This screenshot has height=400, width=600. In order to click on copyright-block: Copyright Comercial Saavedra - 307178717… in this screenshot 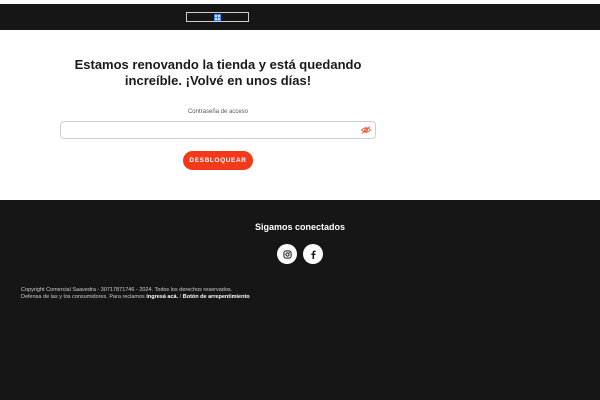, I will do `click(135, 294)`.